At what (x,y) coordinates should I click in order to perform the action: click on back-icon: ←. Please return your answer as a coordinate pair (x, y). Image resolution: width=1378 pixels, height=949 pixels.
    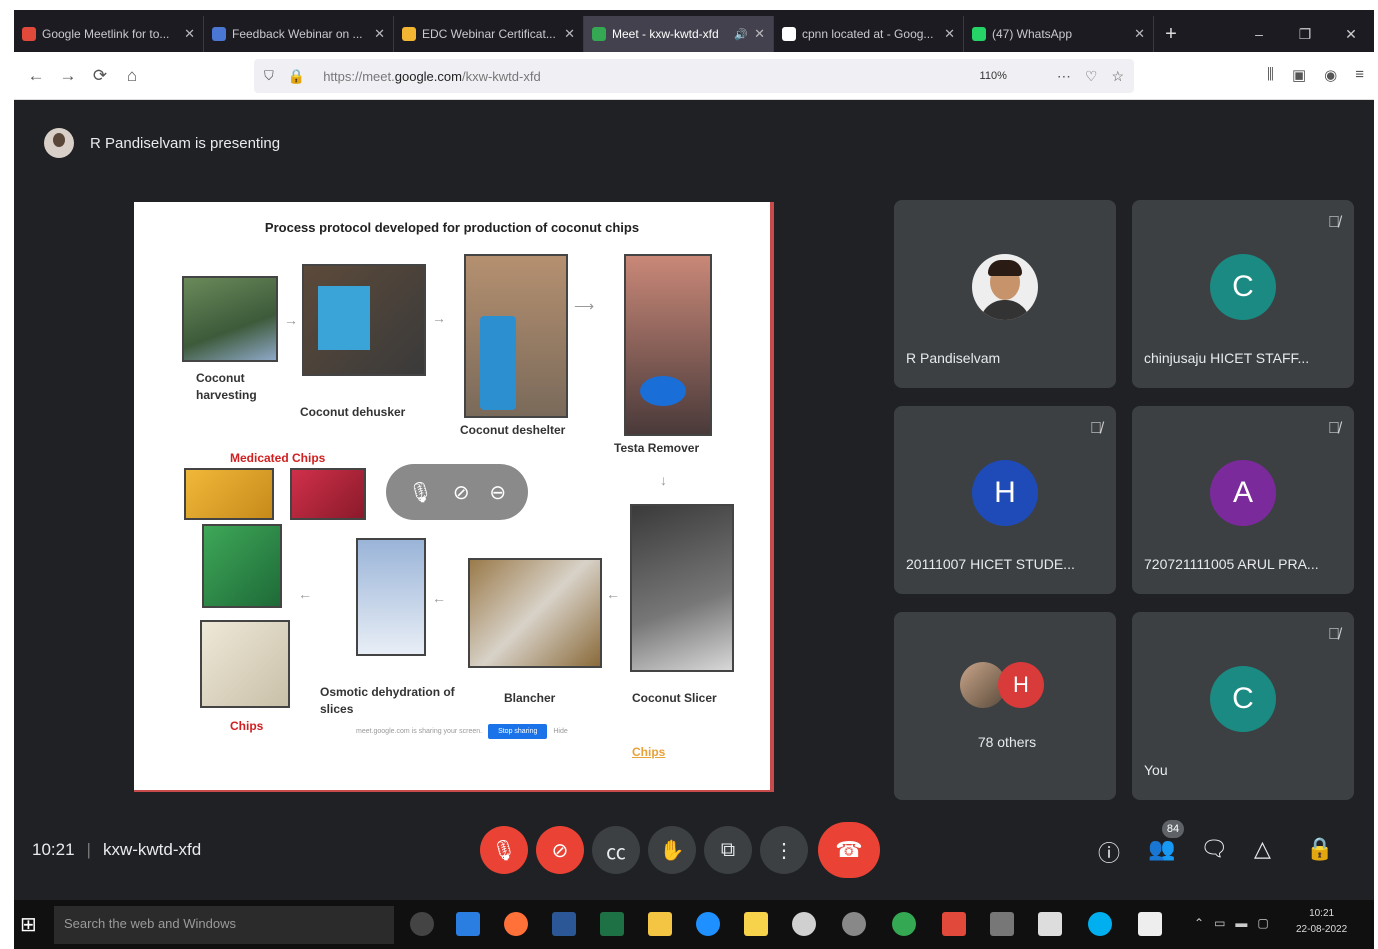
    Looking at the image, I should click on (36, 76).